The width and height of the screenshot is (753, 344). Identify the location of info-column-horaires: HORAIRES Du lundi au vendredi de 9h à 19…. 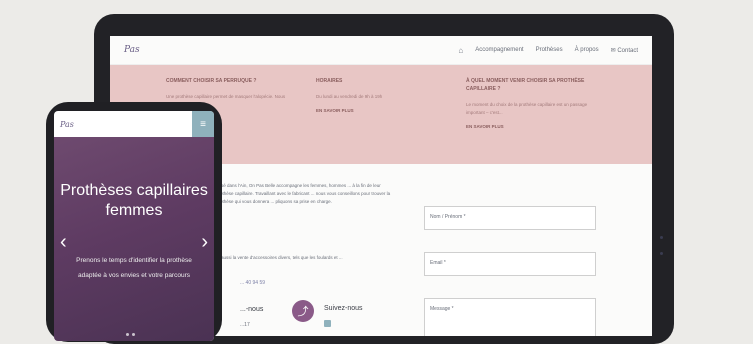
(371, 96).